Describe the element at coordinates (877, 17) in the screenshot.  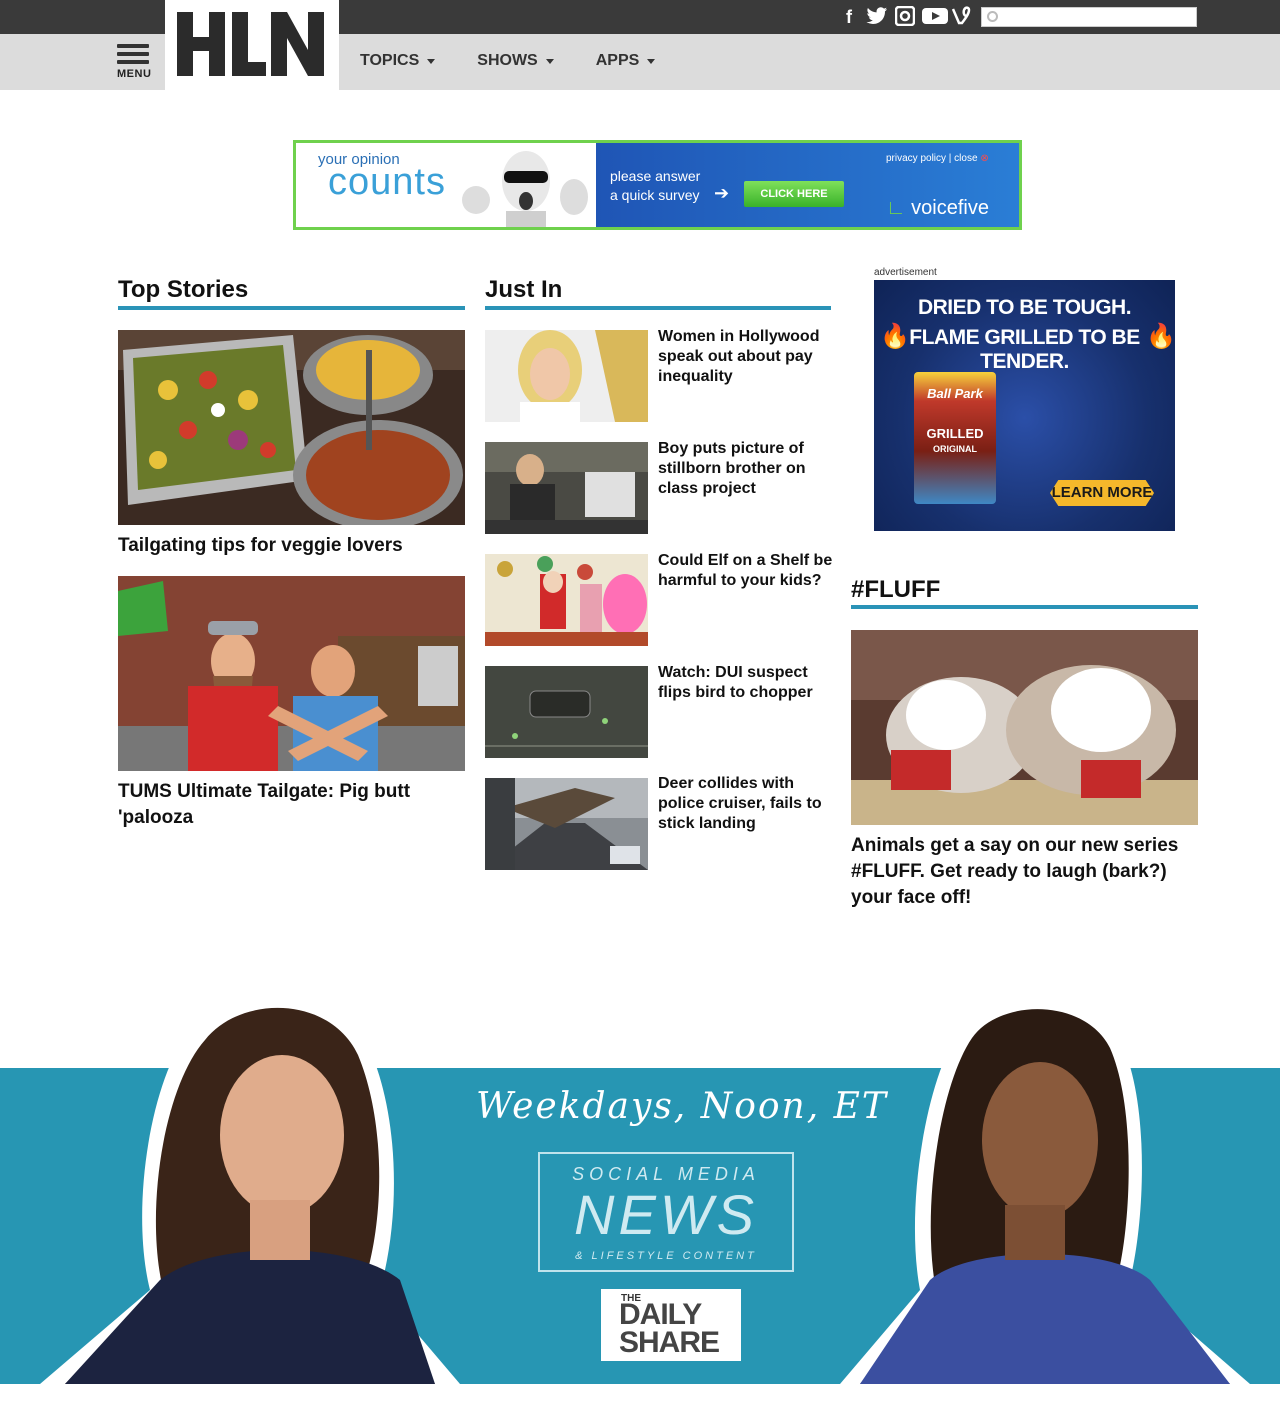
I see `twitter-icon` at that location.